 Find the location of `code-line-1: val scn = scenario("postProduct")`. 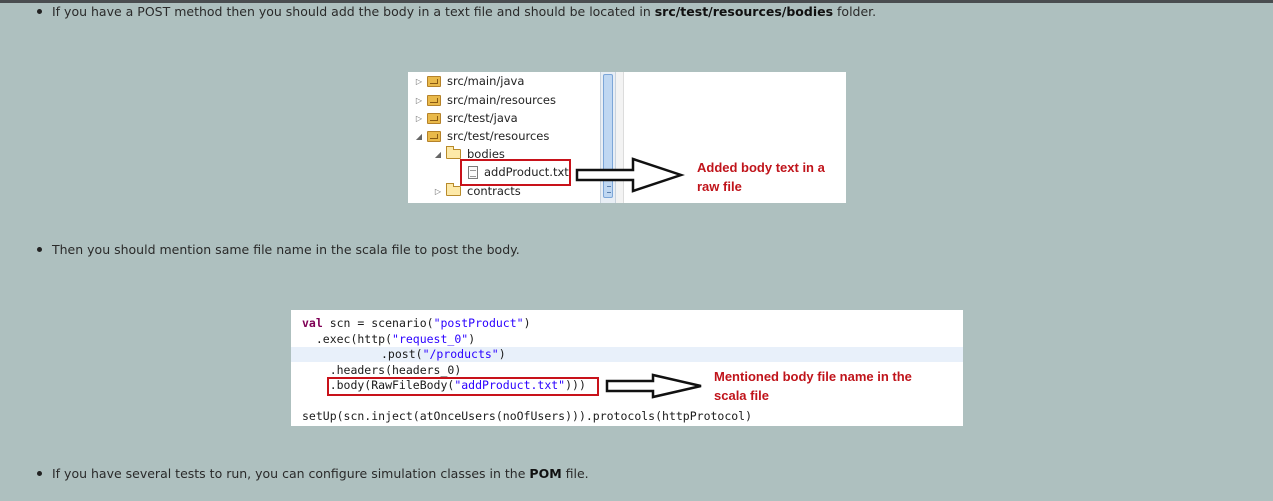

code-line-1: val scn = scenario("postProduct") is located at coordinates (416, 323).